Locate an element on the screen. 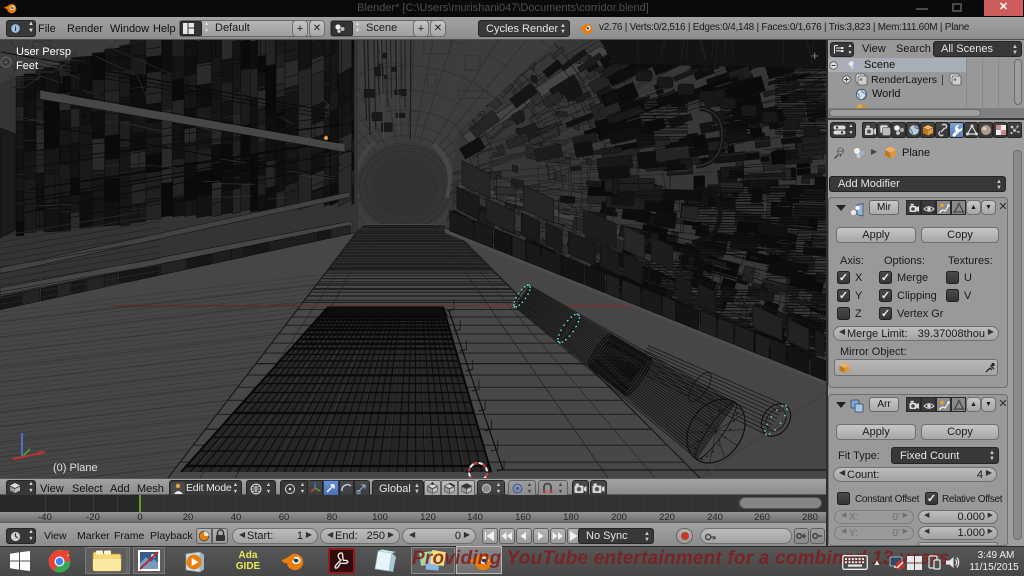 The height and width of the screenshot is (576, 1024). svg-text: i is located at coordinates (15, 28).